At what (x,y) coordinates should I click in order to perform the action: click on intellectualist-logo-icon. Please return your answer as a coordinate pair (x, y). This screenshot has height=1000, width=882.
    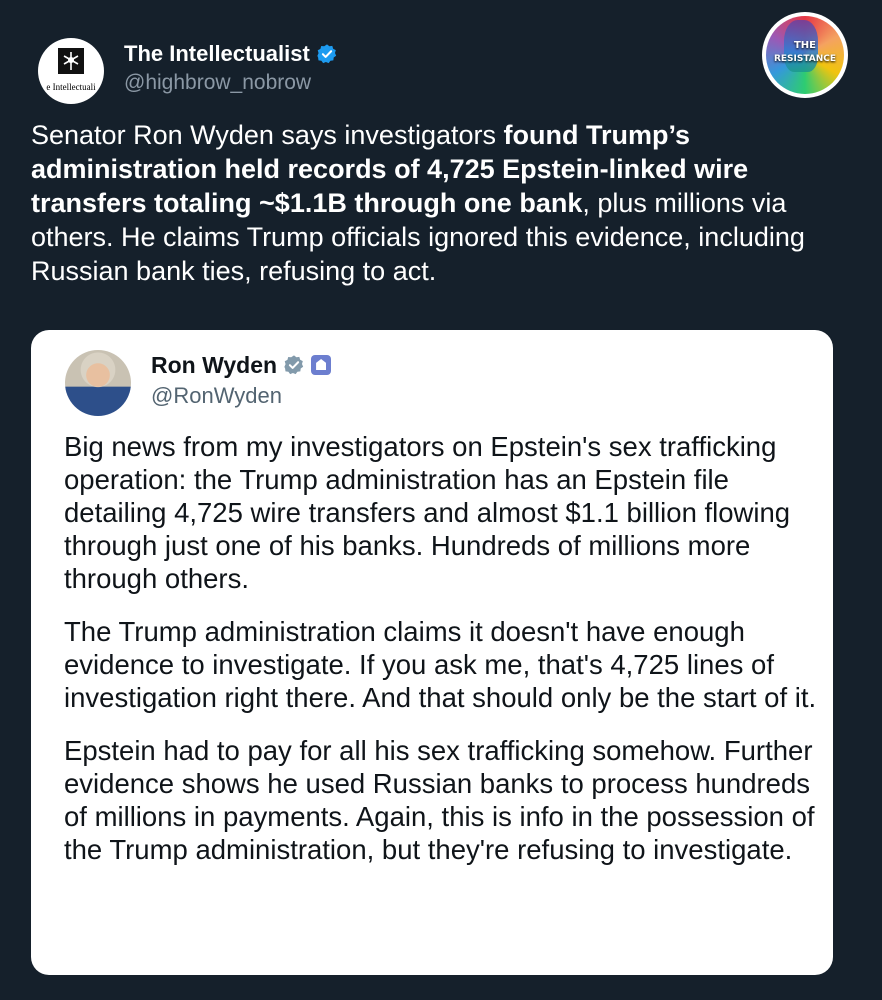
    Looking at the image, I should click on (71, 61).